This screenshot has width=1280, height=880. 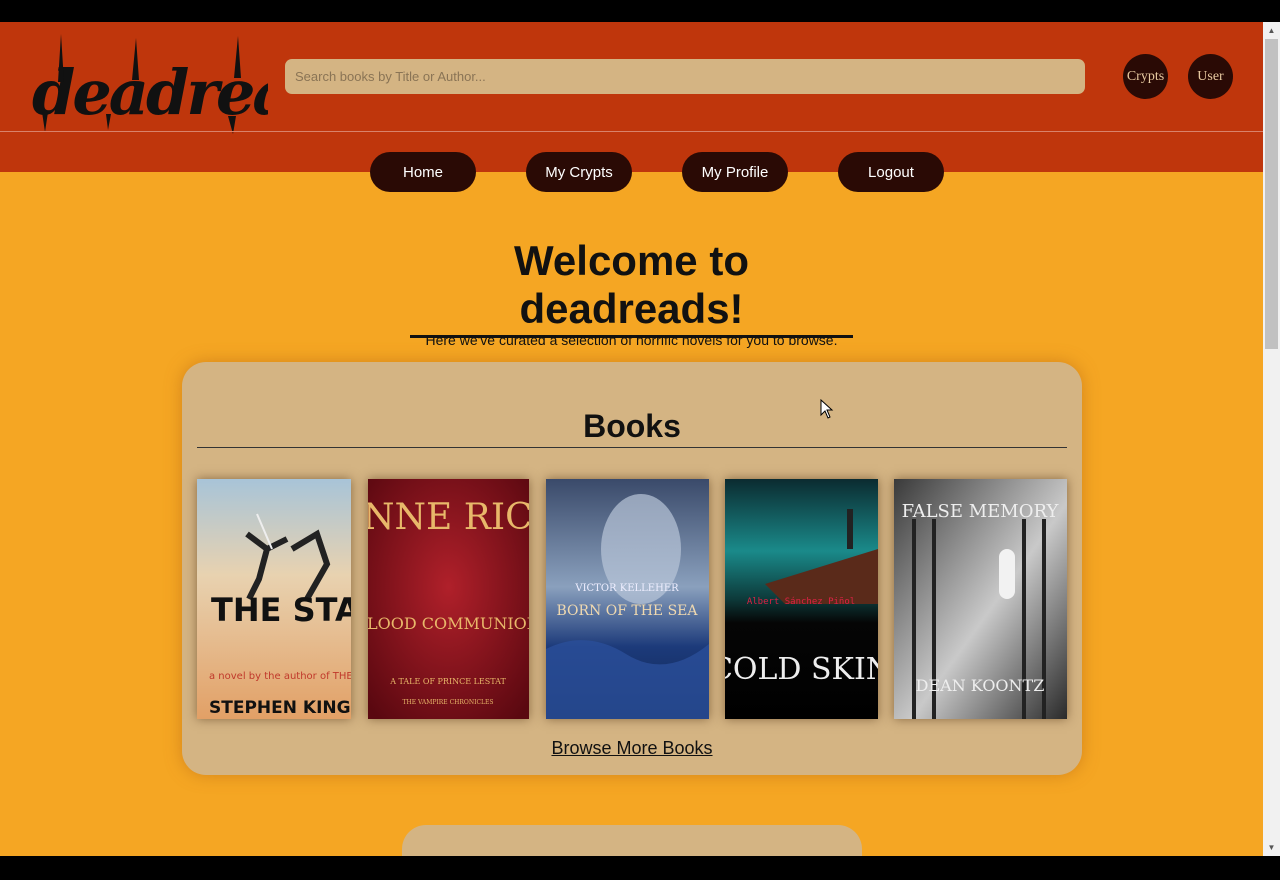 I want to click on book-author: STEPHEN KING, so click(x=280, y=708).